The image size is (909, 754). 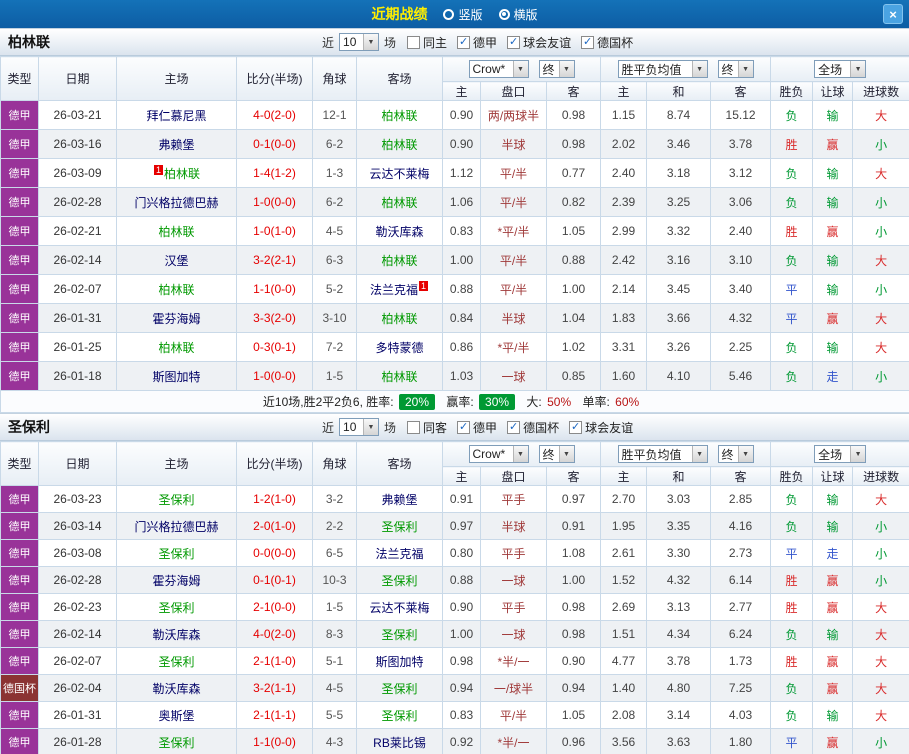 I want to click on away-team-cell: 法兰克福, so click(x=399, y=553).